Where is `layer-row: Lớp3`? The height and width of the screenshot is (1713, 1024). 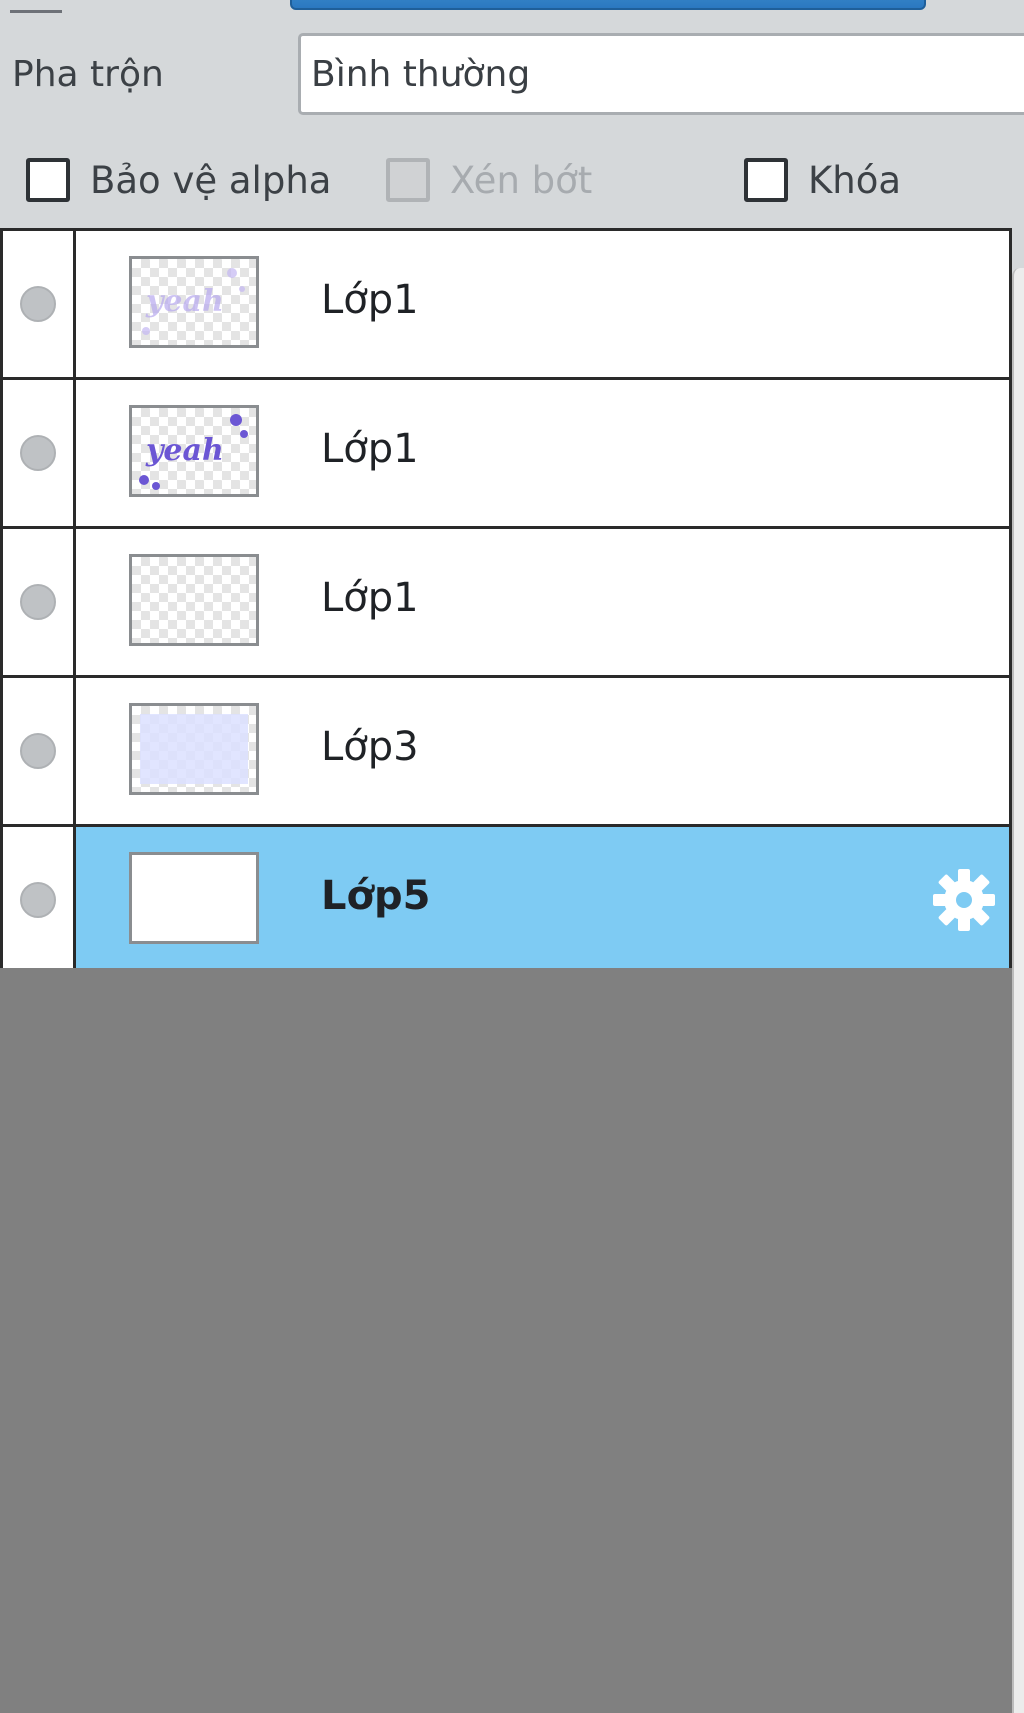
layer-row: Lớp3 is located at coordinates (506, 752).